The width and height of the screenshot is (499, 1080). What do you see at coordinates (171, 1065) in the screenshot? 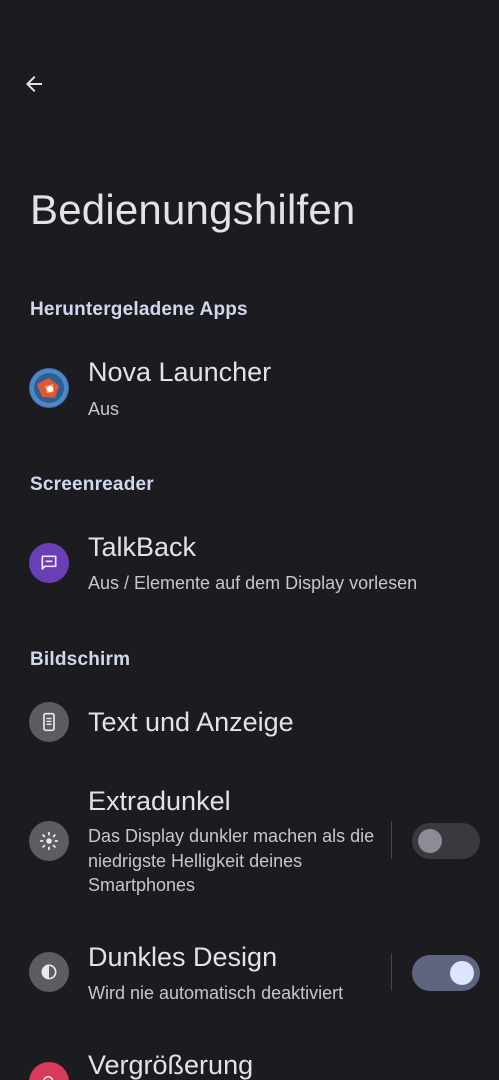
I see `item-title: Vergrößerung` at bounding box center [171, 1065].